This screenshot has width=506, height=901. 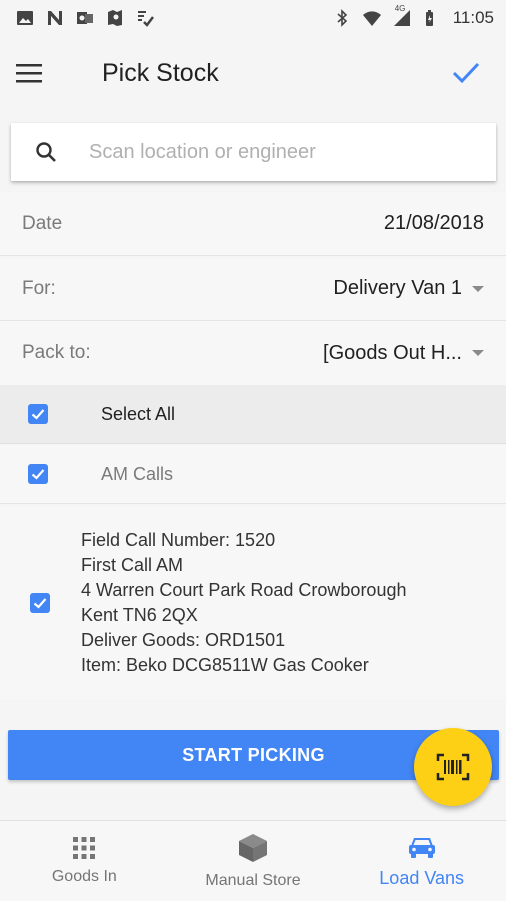 What do you see at coordinates (115, 18) in the screenshot?
I see `map-pin-icon` at bounding box center [115, 18].